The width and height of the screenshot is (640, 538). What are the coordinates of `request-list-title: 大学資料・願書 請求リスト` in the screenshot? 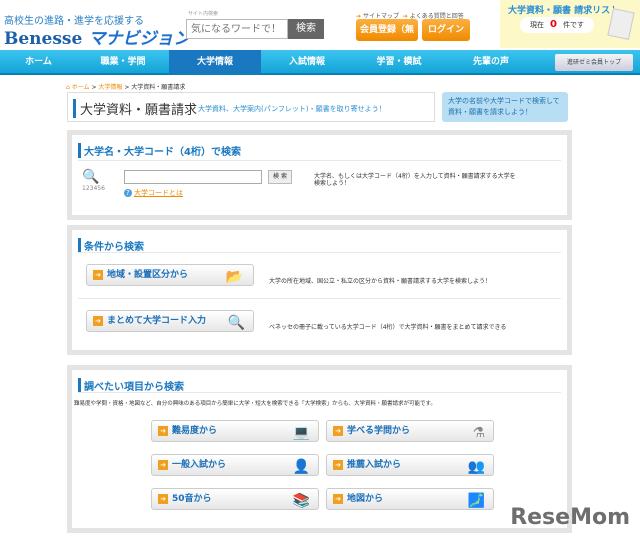 It's located at (564, 11).